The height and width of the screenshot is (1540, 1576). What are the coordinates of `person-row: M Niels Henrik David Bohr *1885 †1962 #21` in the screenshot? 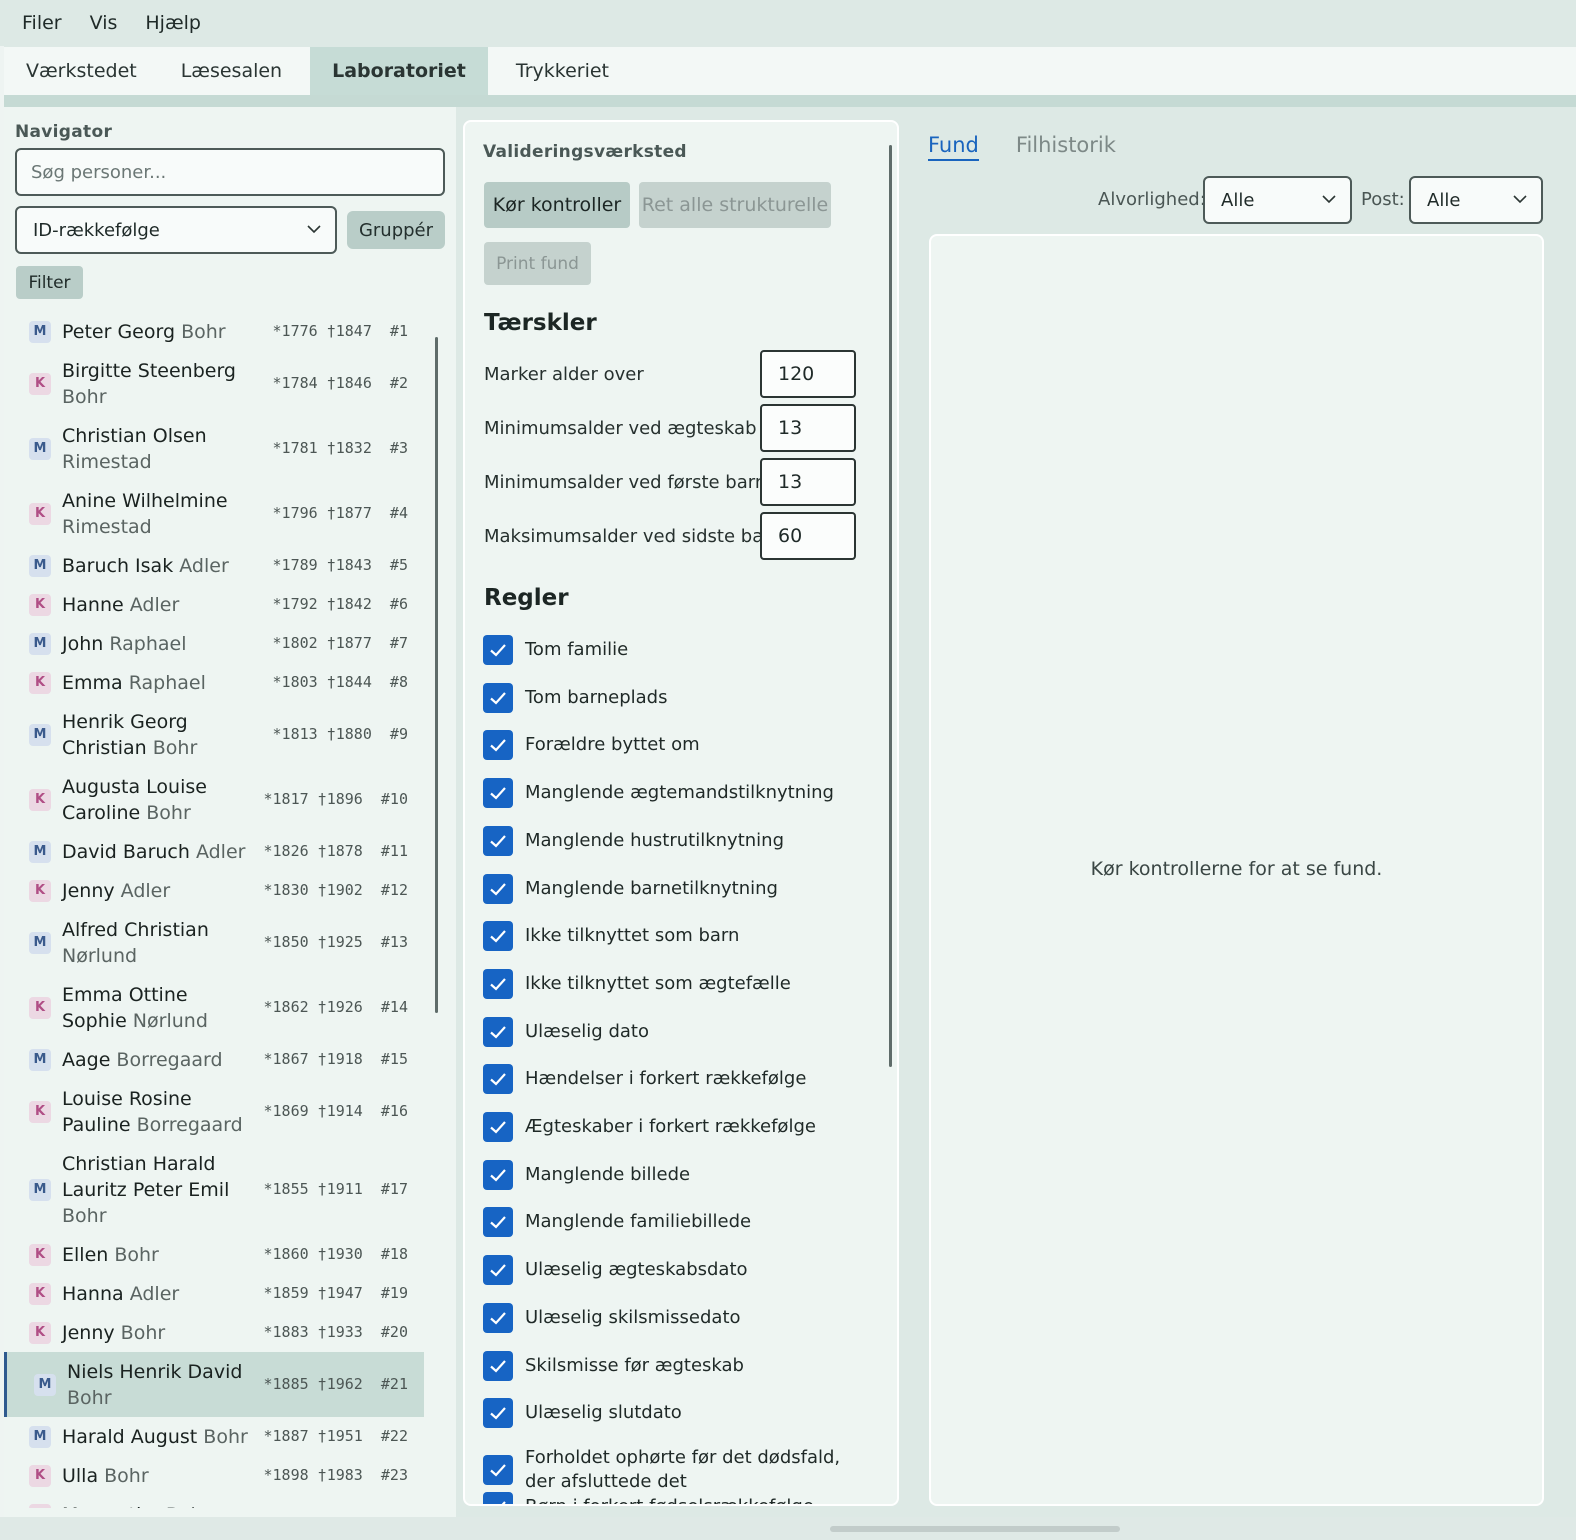 It's located at (214, 1384).